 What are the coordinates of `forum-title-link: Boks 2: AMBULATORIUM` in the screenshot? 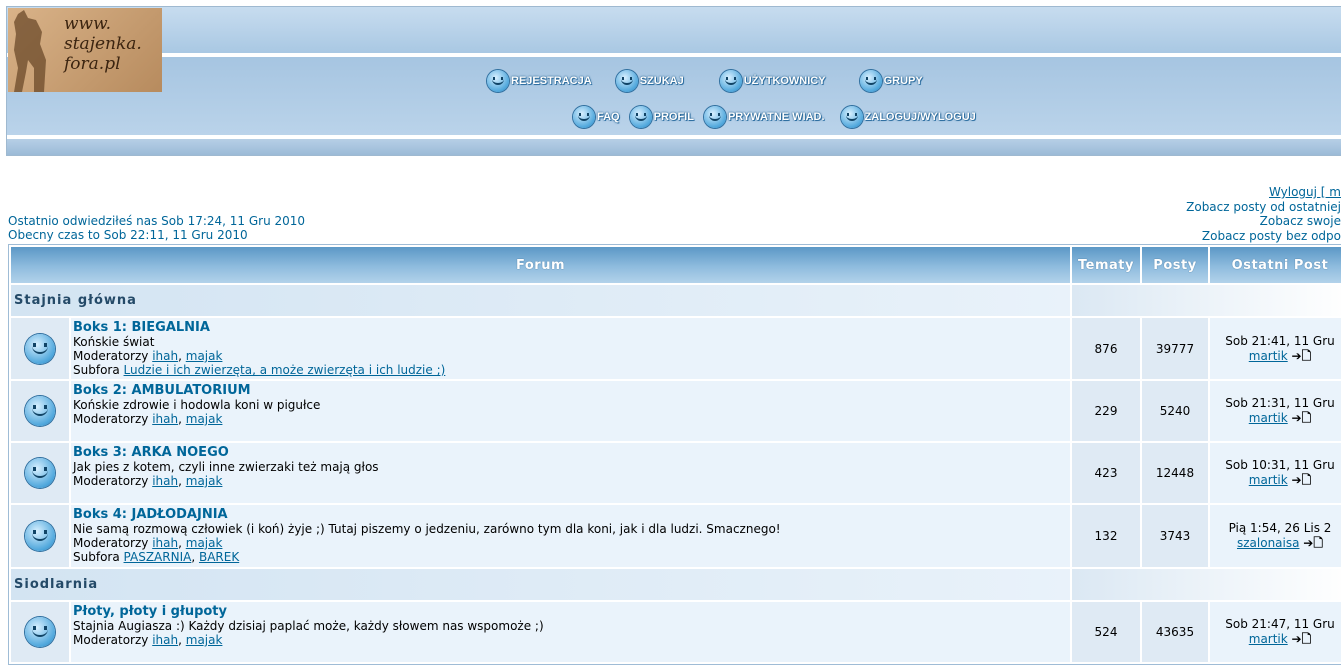 It's located at (162, 390).